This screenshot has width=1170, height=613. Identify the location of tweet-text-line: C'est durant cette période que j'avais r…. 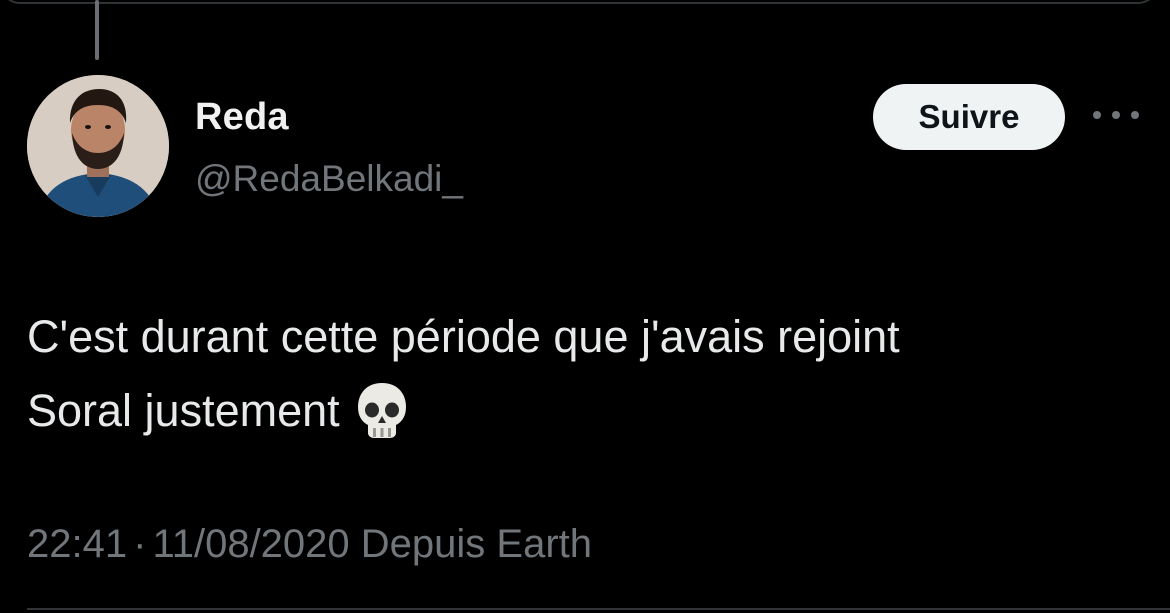
(463, 336).